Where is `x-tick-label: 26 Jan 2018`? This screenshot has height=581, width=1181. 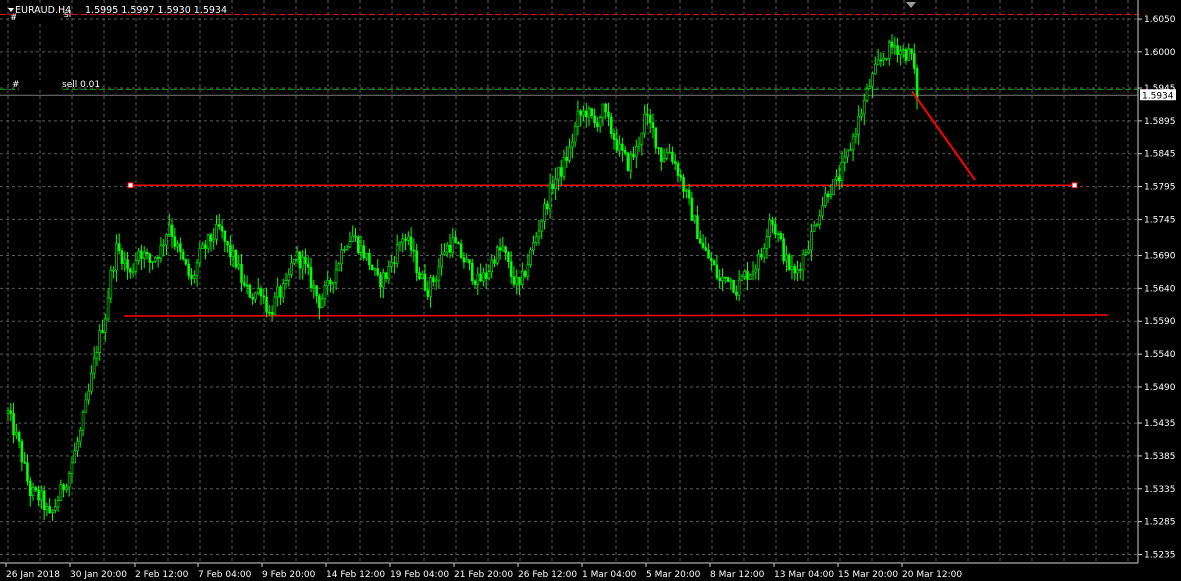
x-tick-label: 26 Jan 2018 is located at coordinates (33, 575).